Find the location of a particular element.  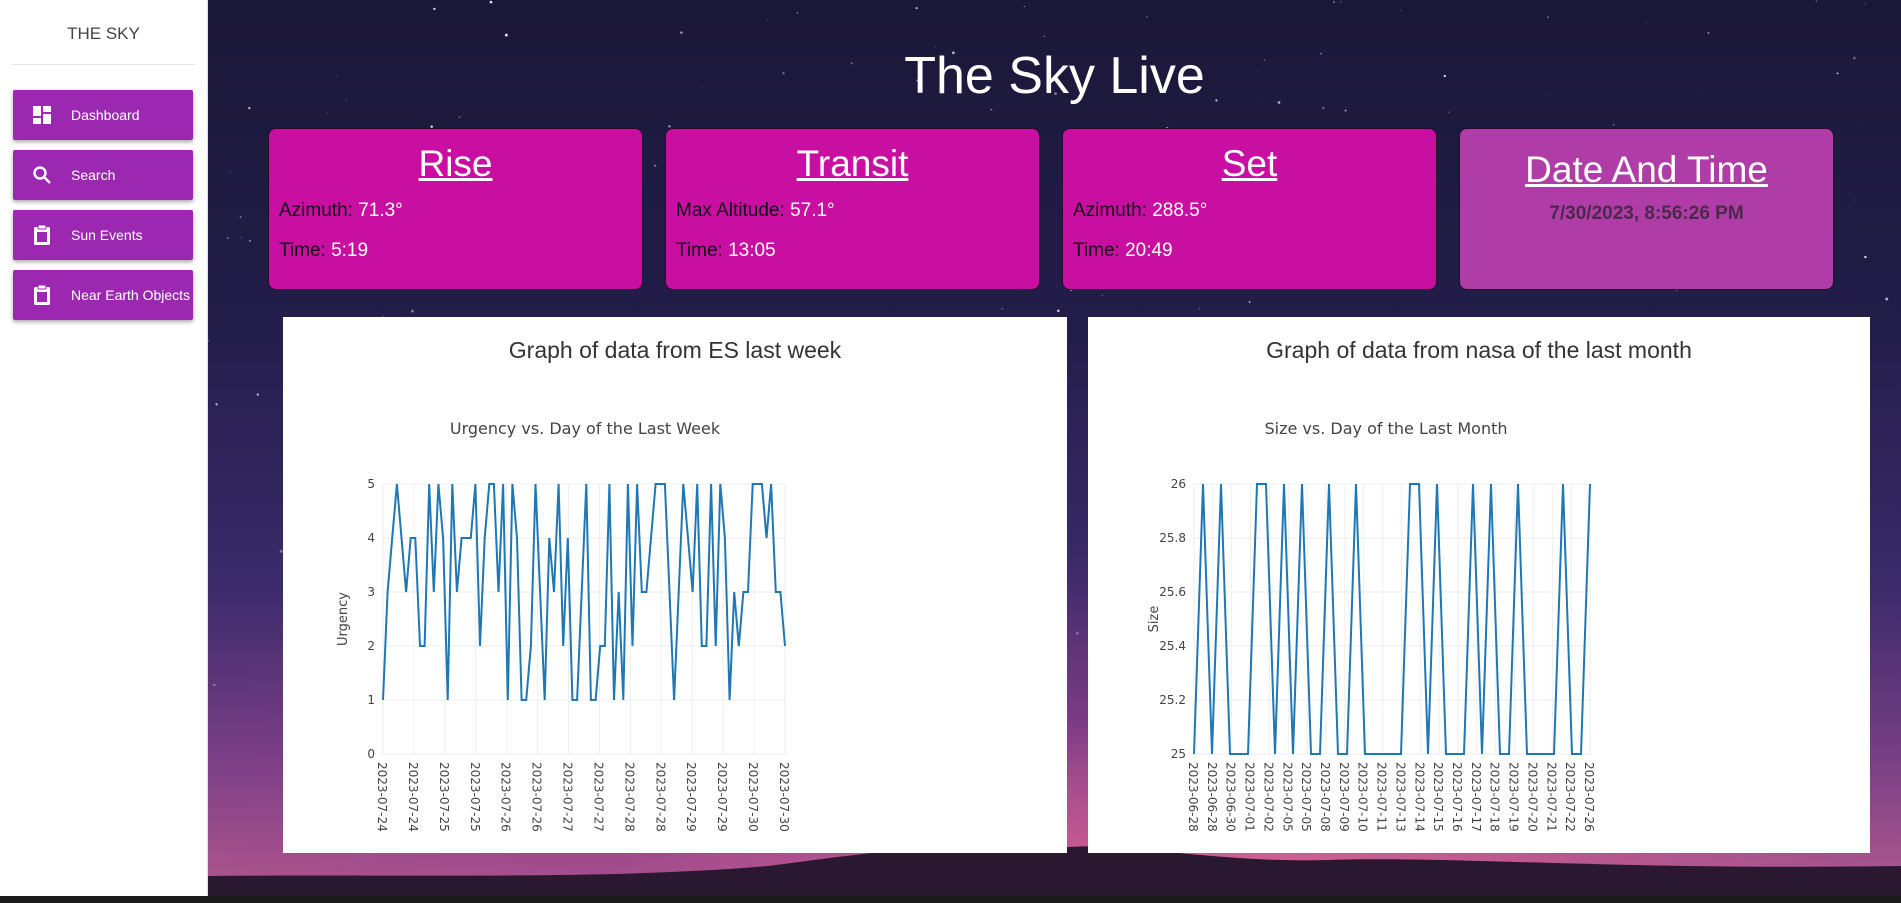

transit-card: Transit Max Altitude: 57.1° Time: 13:05 is located at coordinates (852, 209).